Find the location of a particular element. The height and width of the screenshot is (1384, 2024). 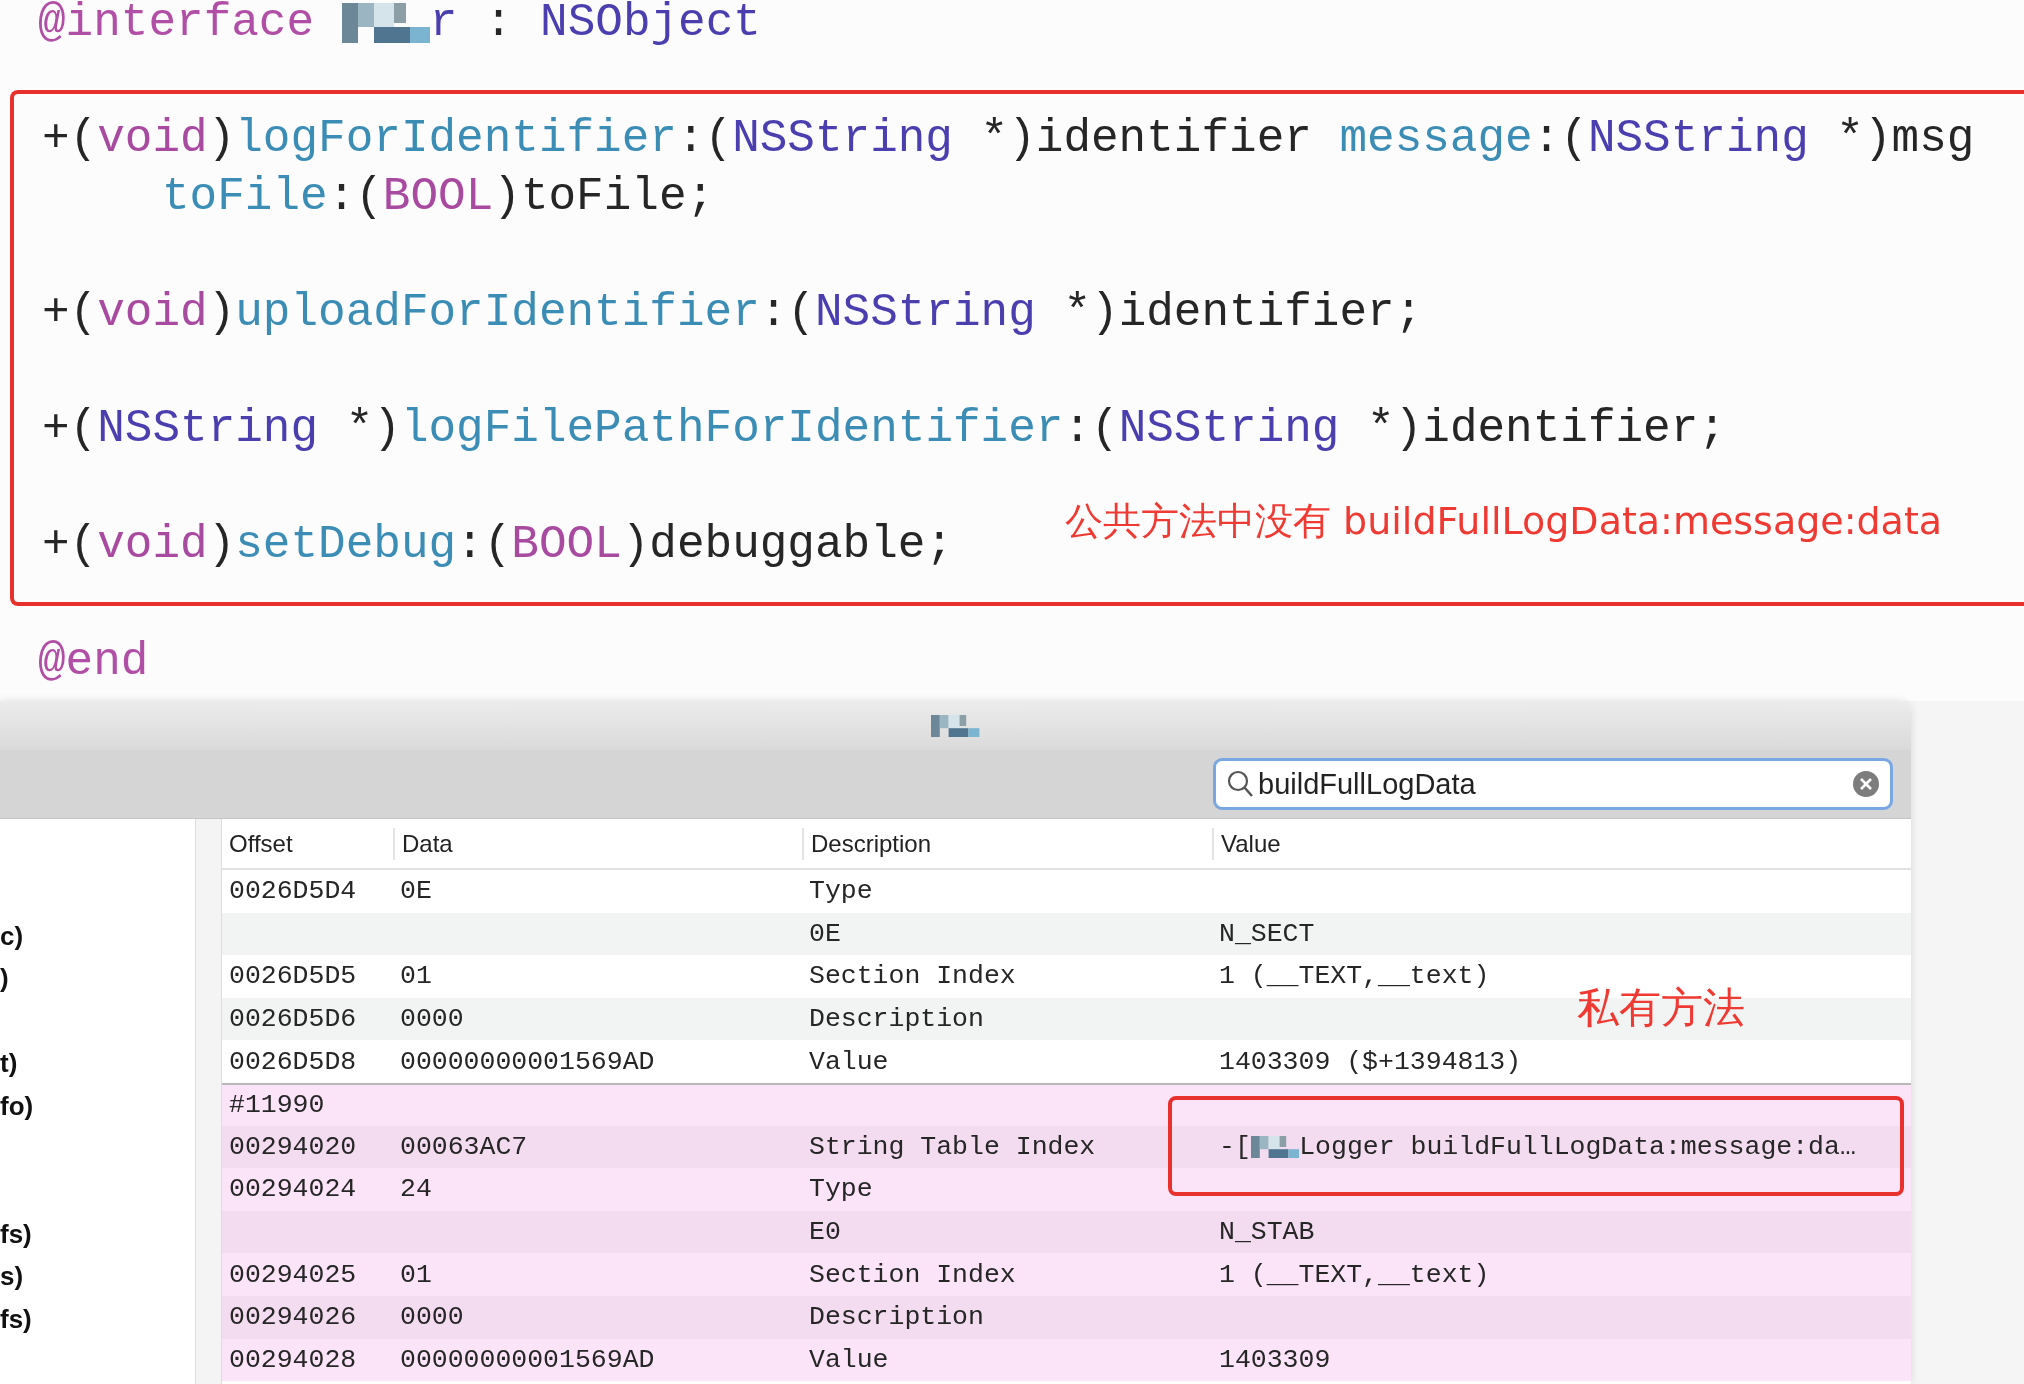

table-cell: -[ is located at coordinates (1235, 1146).